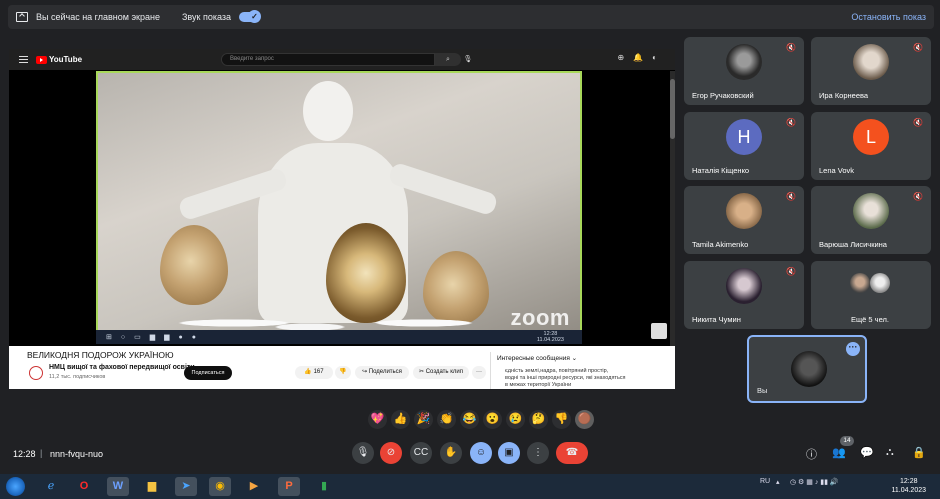 This screenshot has width=940, height=499. I want to click on subscribe-button: Подписаться, so click(208, 373).